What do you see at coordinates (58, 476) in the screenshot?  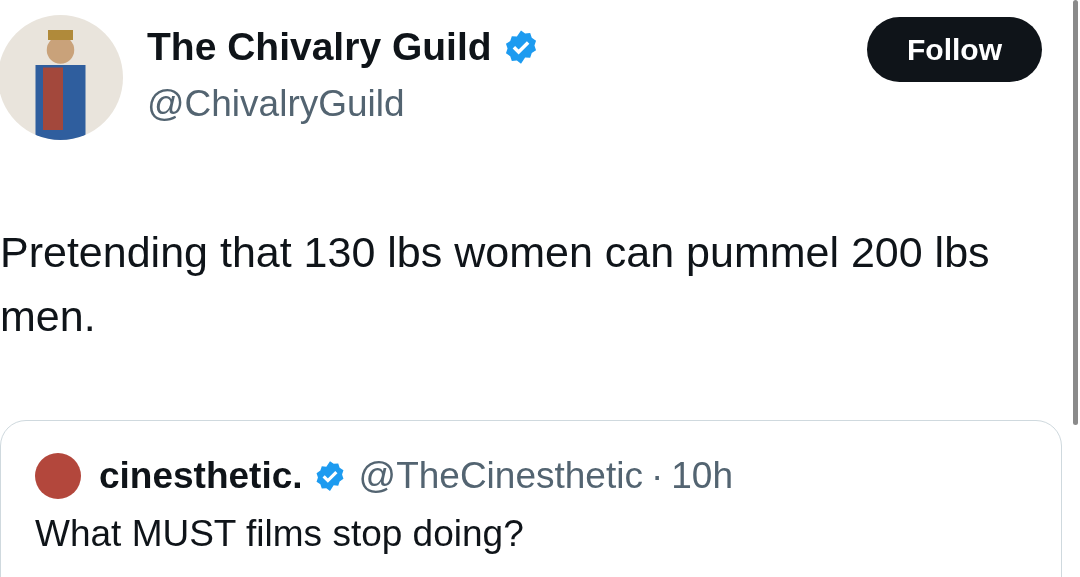 I see `avatar-picture` at bounding box center [58, 476].